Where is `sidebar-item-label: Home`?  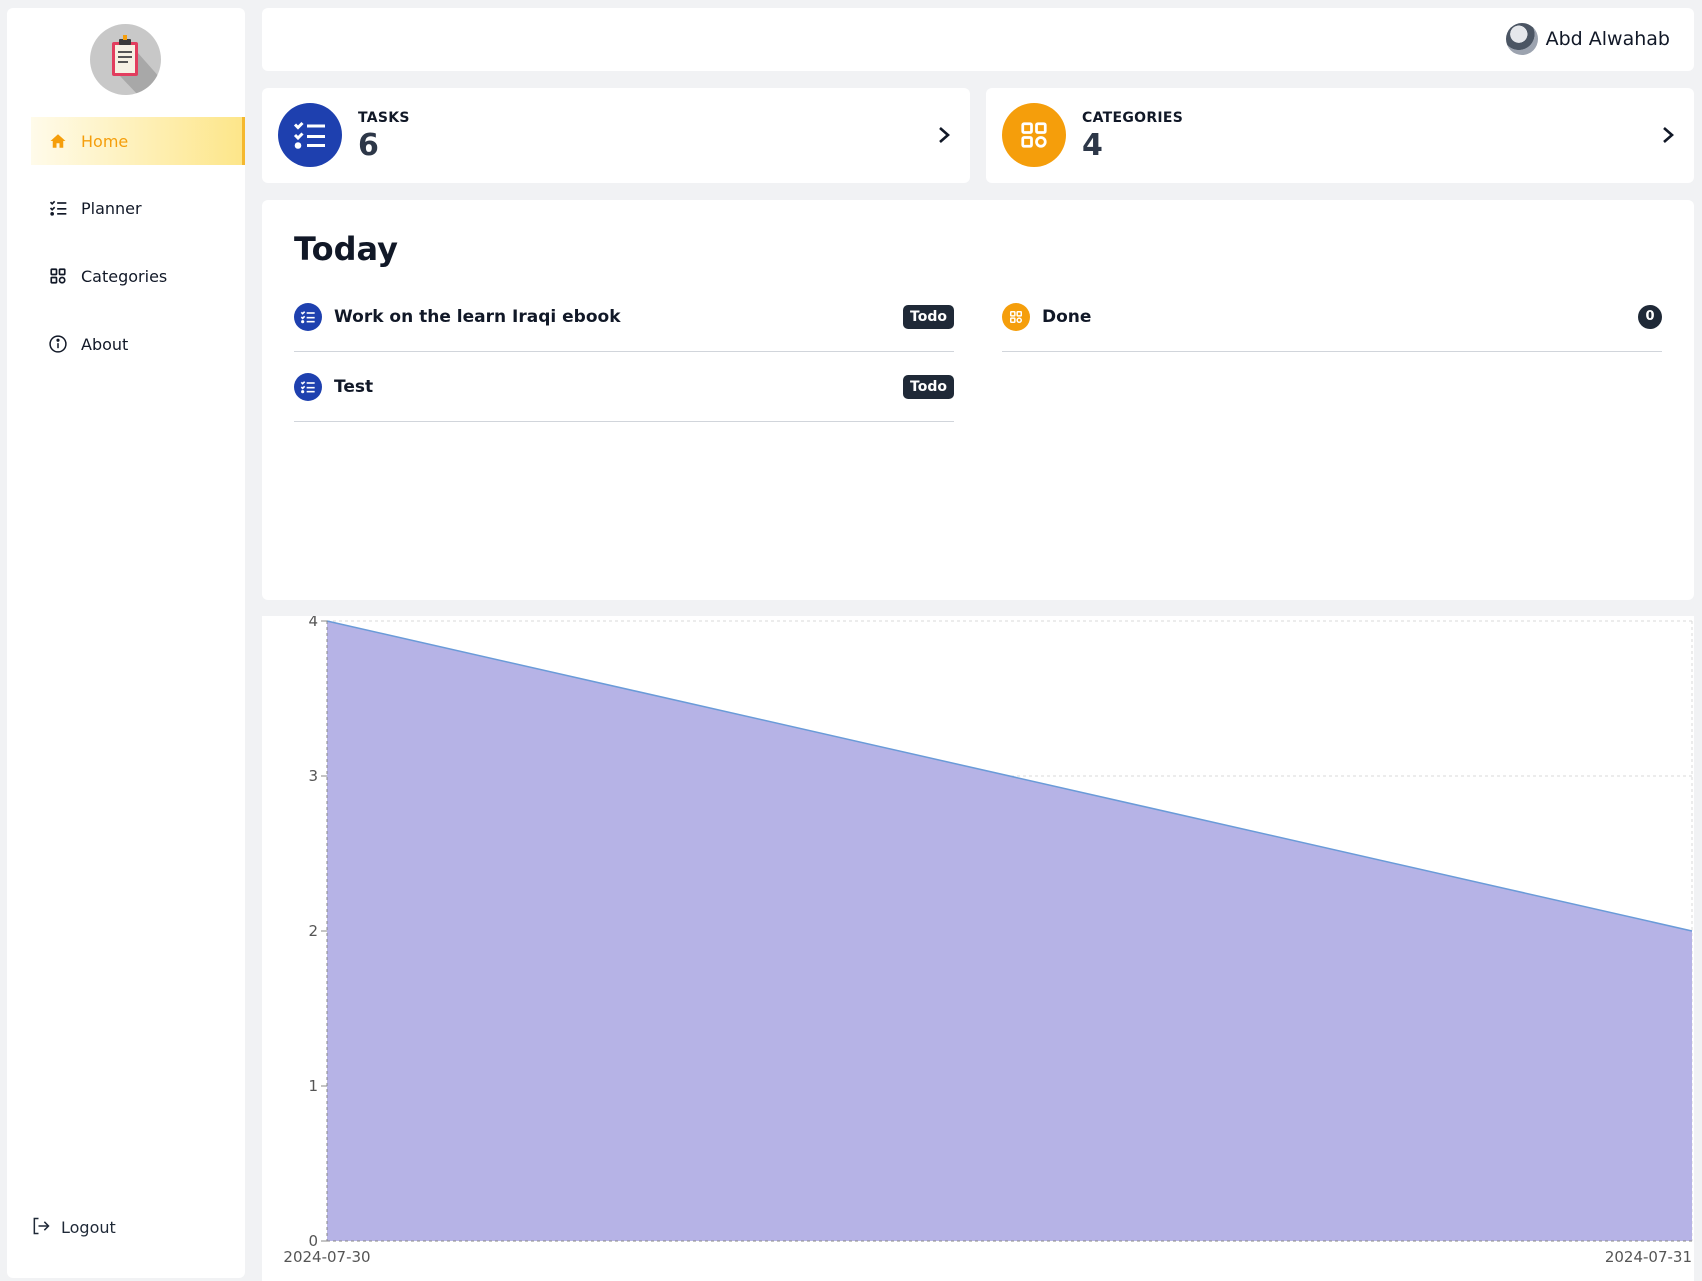 sidebar-item-label: Home is located at coordinates (105, 141).